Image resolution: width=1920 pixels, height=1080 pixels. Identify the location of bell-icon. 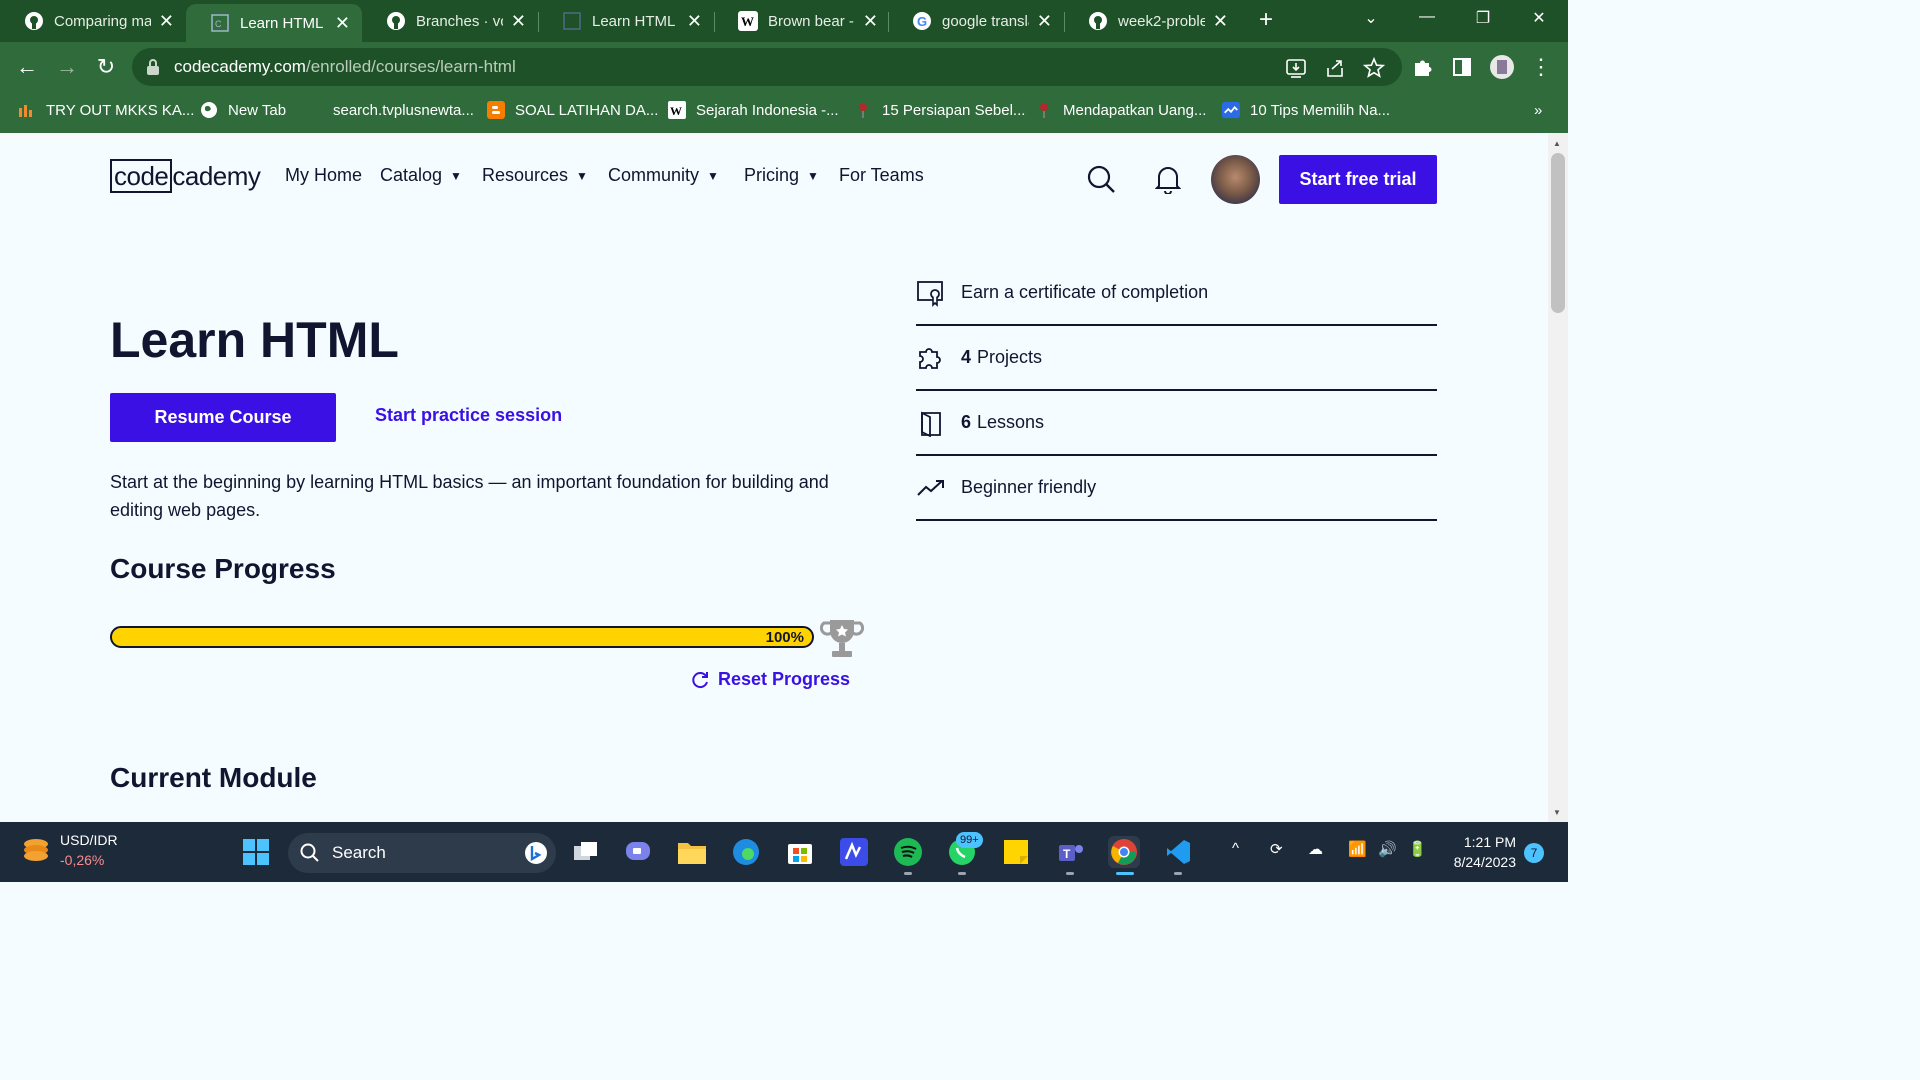
(1168, 181).